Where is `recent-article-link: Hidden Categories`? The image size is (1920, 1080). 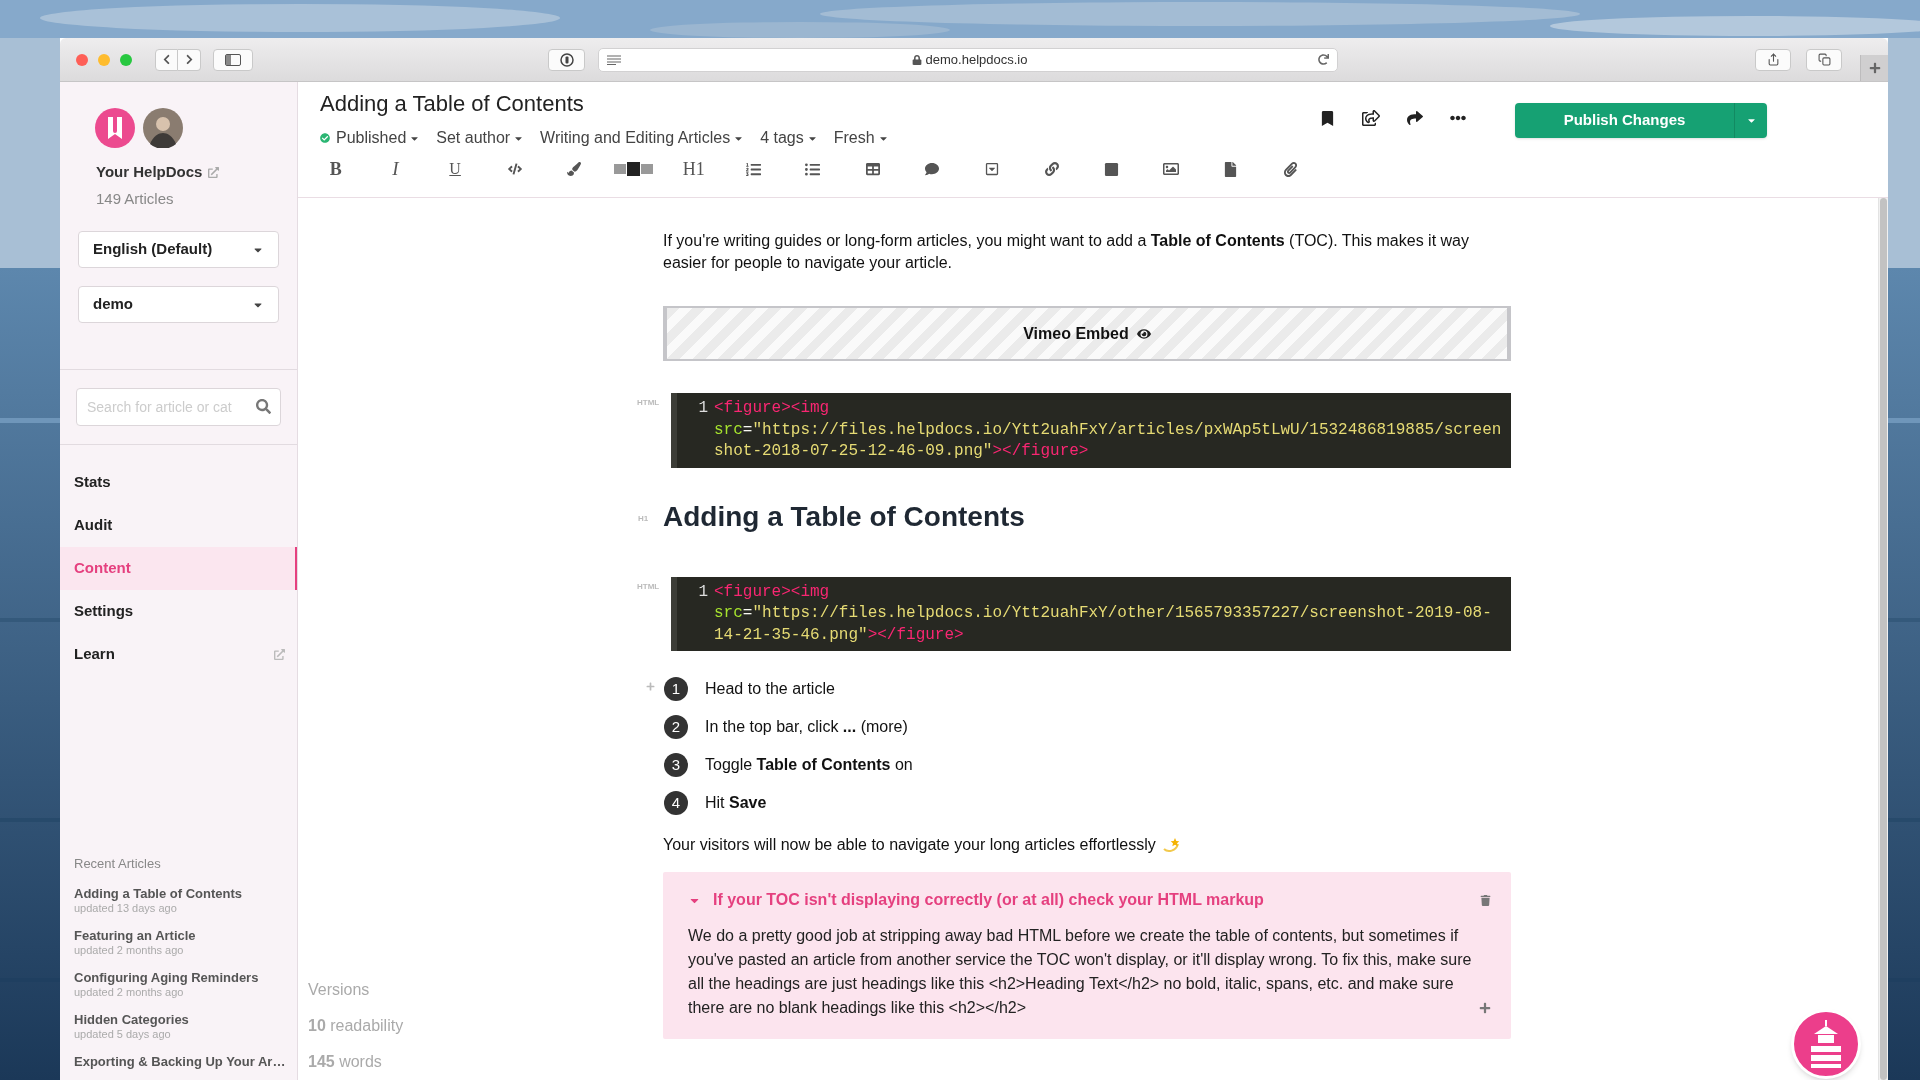
recent-article-link: Hidden Categories is located at coordinates (185, 1019).